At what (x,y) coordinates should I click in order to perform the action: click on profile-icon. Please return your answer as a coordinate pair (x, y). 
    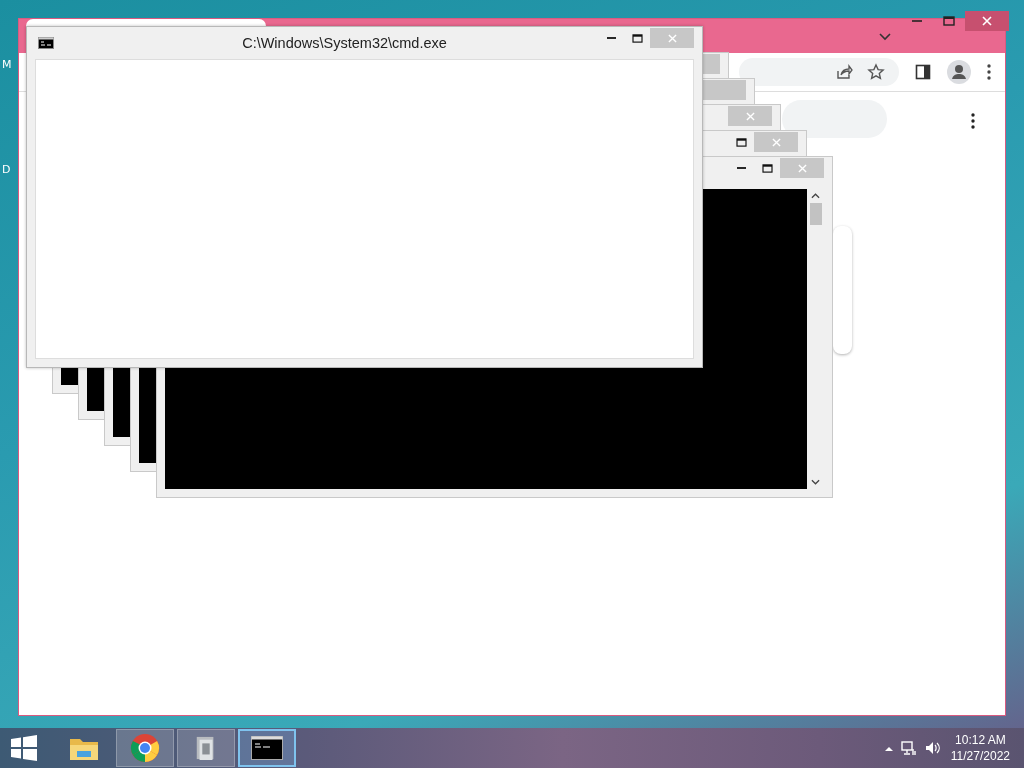
    Looking at the image, I should click on (959, 72).